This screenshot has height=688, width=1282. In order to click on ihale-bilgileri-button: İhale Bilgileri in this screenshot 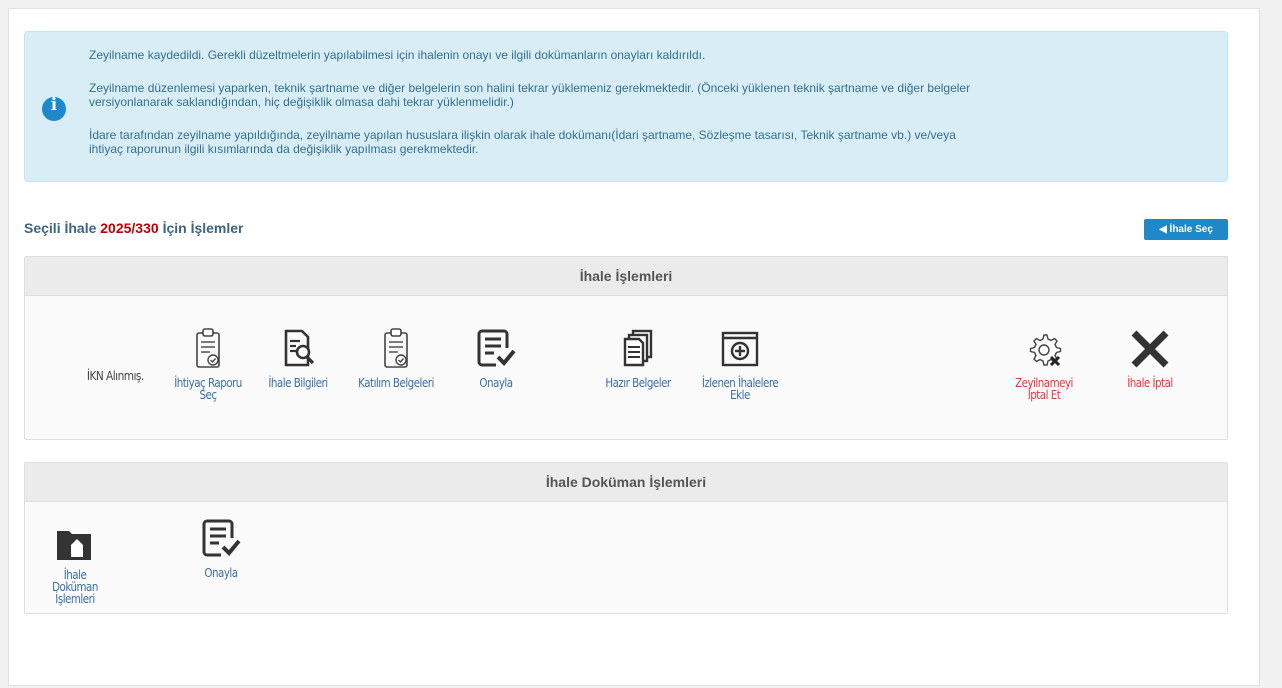, I will do `click(298, 358)`.